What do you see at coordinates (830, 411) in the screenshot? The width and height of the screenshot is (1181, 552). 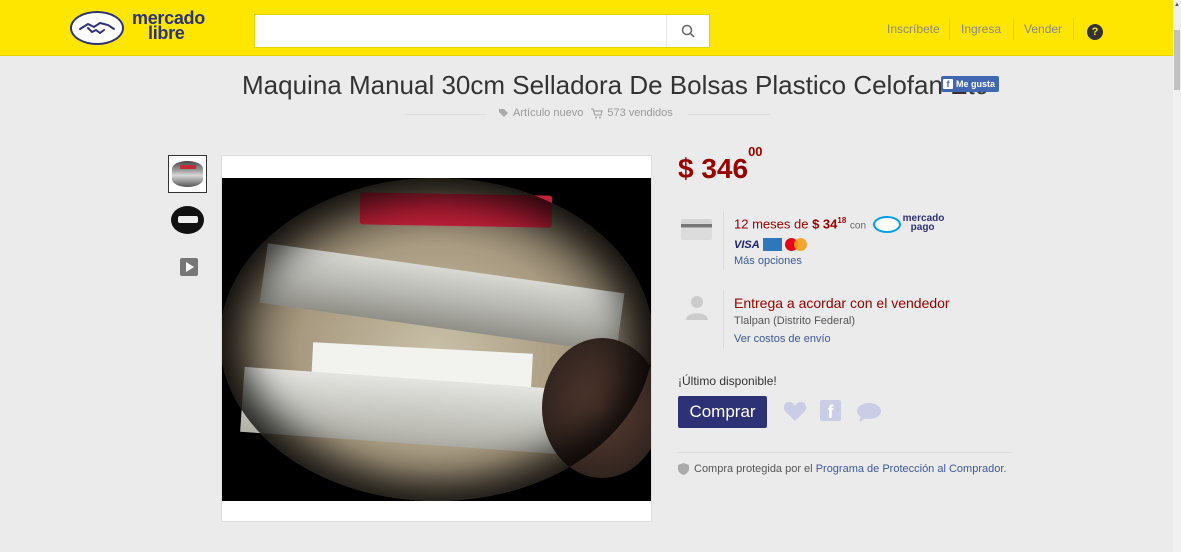 I see `facebook-share-icon: f` at bounding box center [830, 411].